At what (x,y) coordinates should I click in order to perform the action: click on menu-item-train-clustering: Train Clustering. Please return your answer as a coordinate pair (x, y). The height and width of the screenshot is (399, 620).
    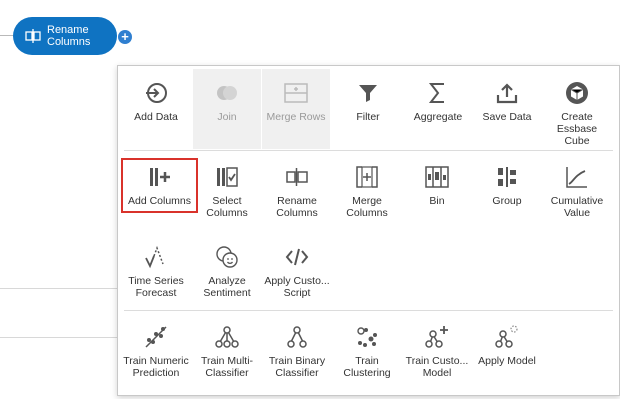
    Looking at the image, I should click on (367, 361).